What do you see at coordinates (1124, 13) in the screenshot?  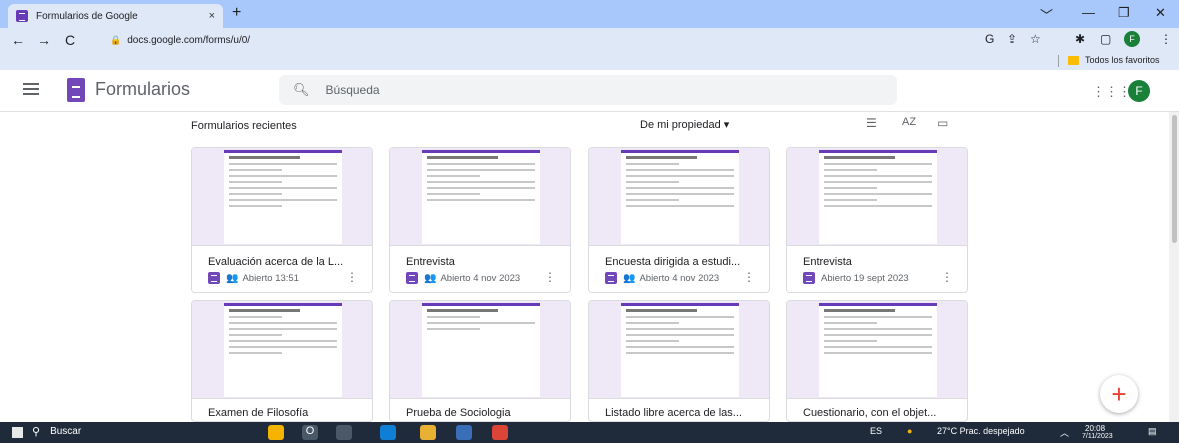 I see `maximize-button: ❐` at bounding box center [1124, 13].